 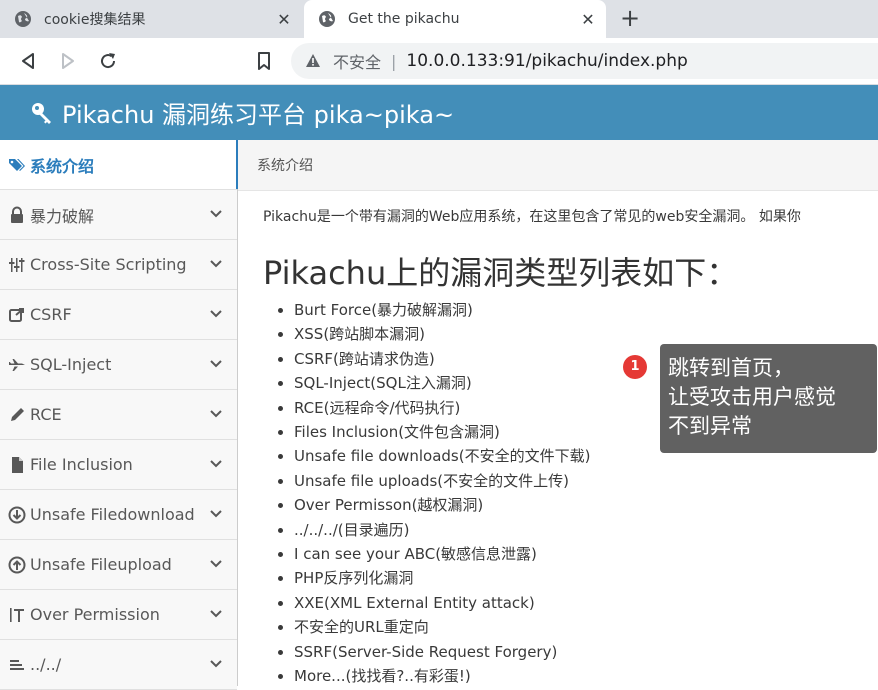 I want to click on browser-tab-strip: cookie搜集结果 ✕ Get the pikachu ✕ +, so click(x=439, y=19).